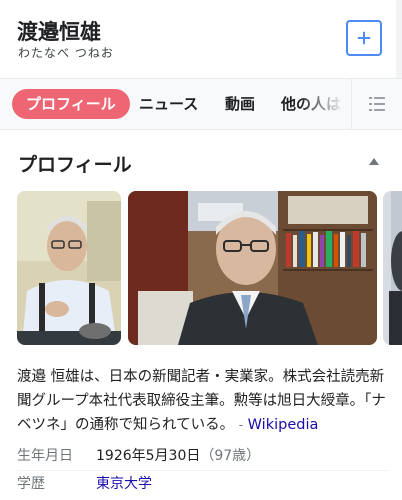  I want to click on tab-video: 動画, so click(240, 104).